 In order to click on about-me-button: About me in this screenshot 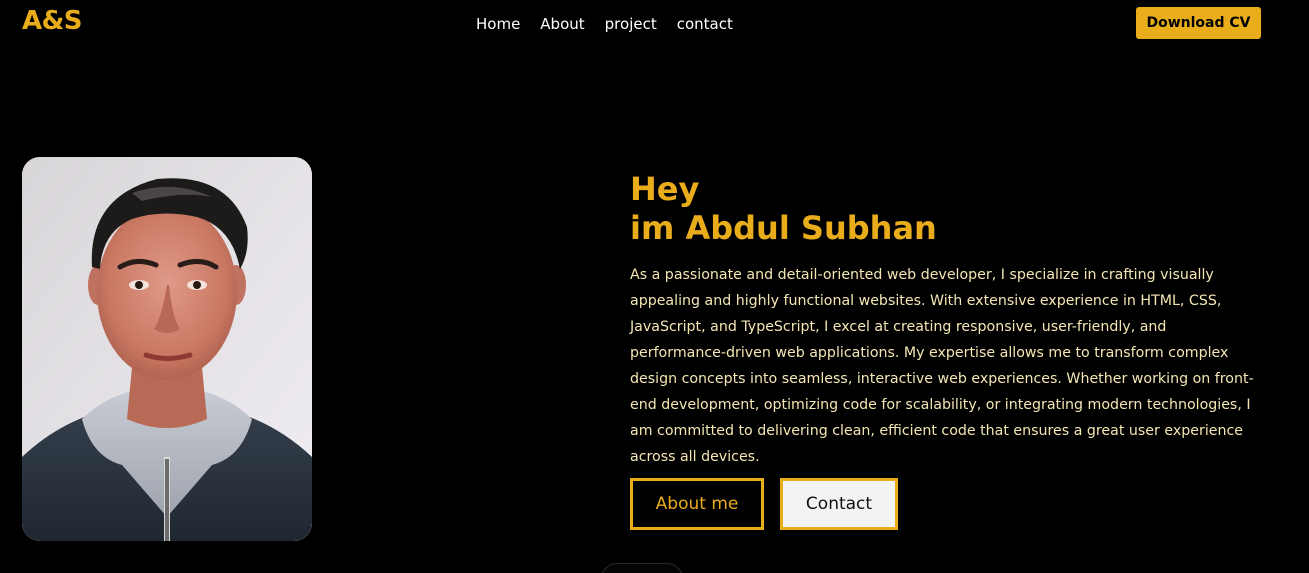, I will do `click(697, 504)`.